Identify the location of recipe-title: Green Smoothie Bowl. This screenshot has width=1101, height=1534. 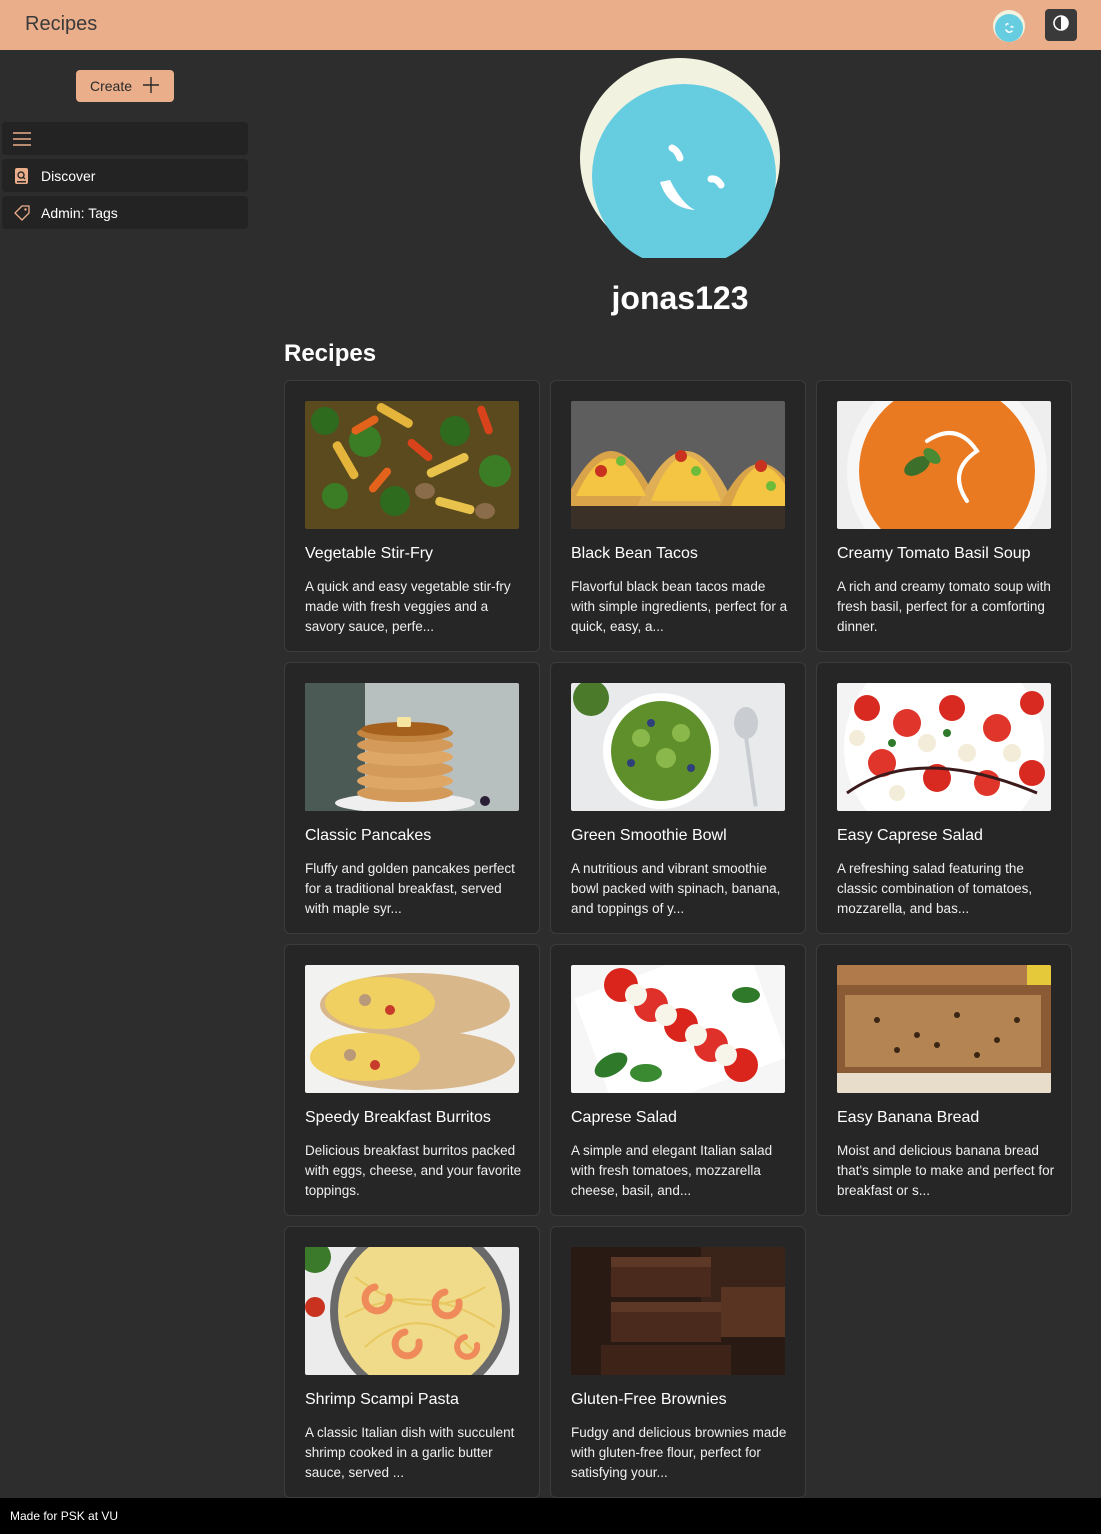
(649, 835).